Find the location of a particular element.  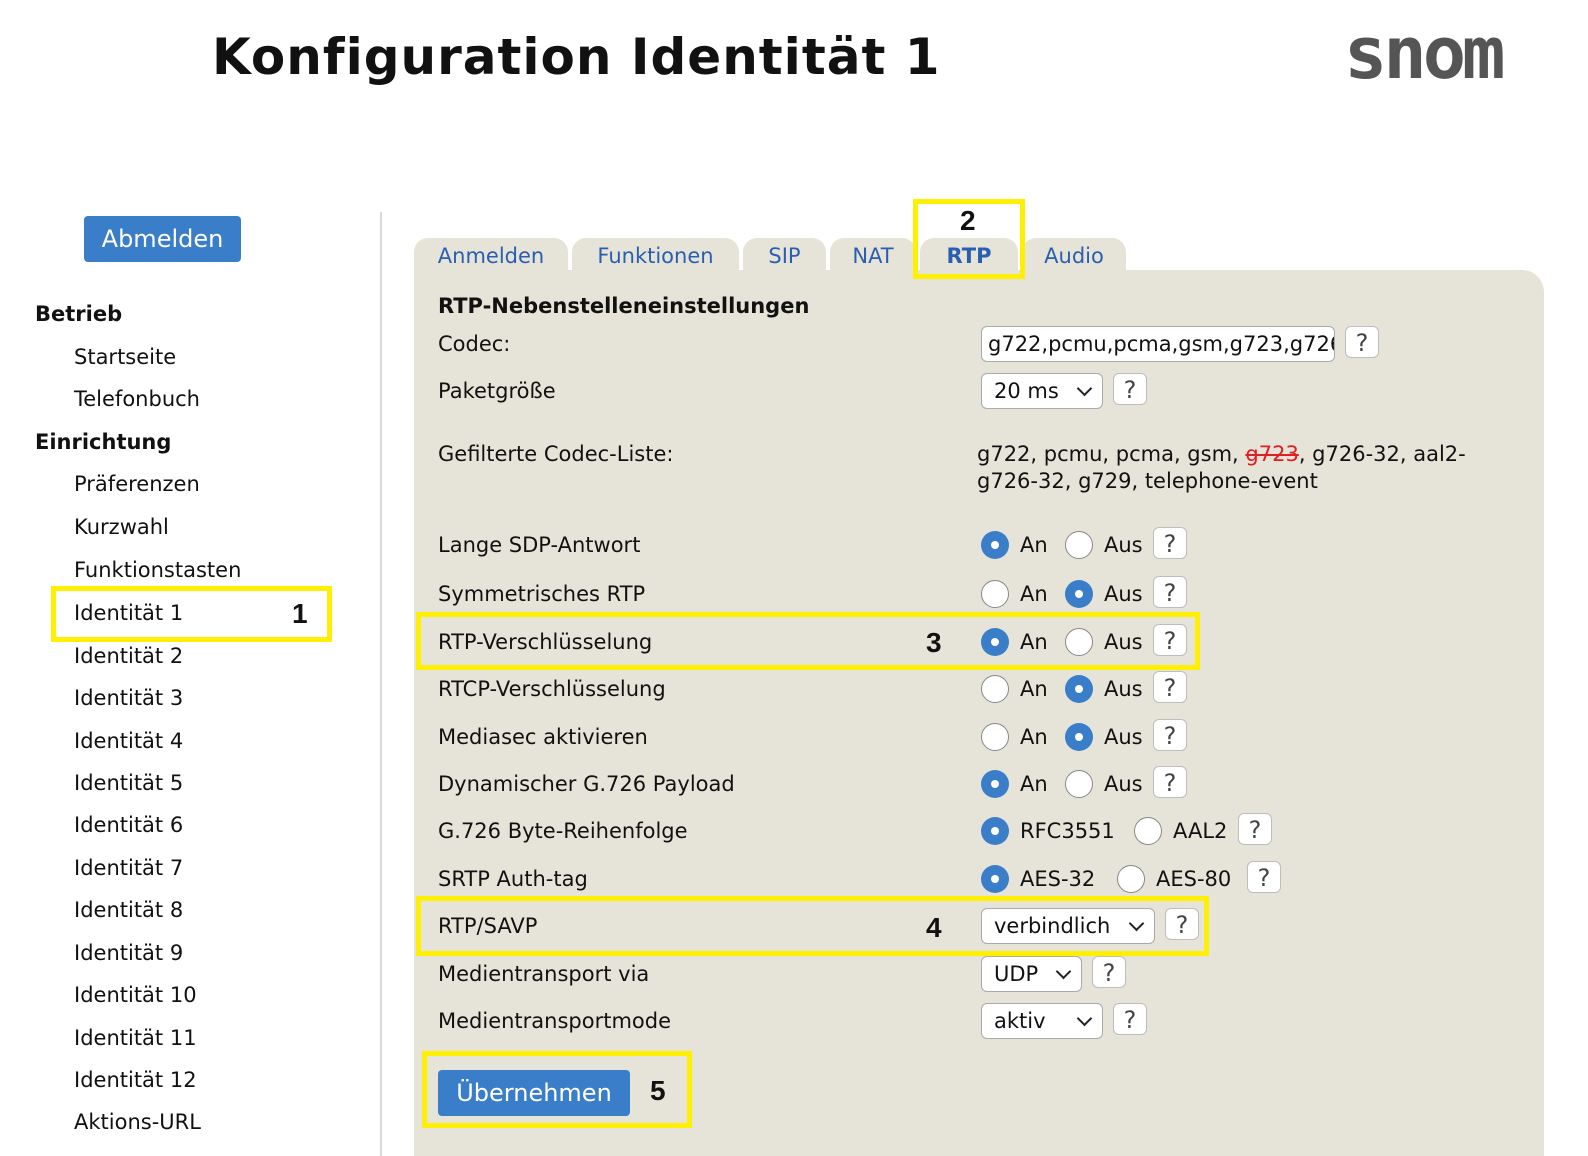

sidebar-item-identitaet-9: Identität 9 is located at coordinates (128, 953).